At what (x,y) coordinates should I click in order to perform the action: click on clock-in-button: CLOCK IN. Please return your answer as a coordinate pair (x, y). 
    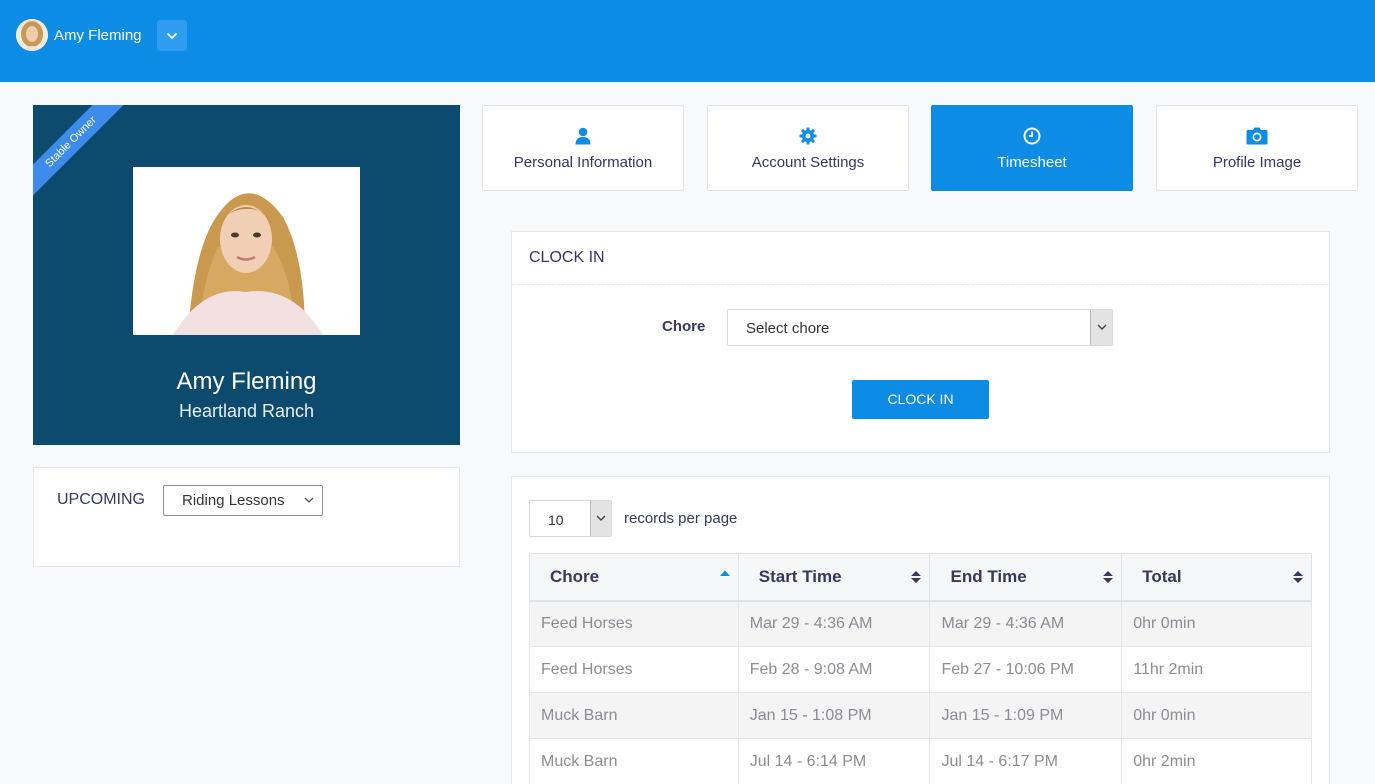
    Looking at the image, I should click on (920, 399).